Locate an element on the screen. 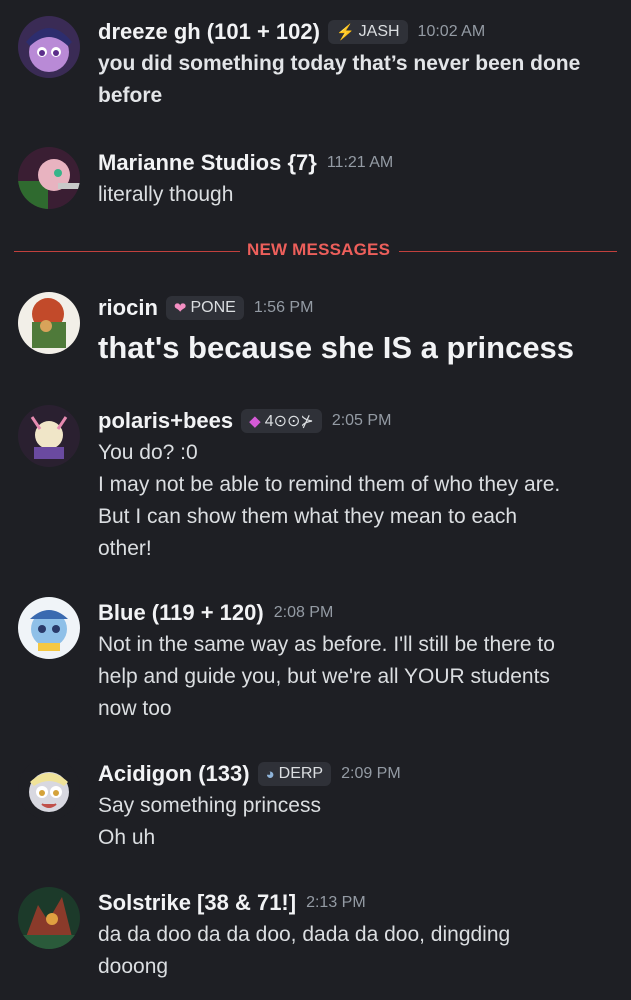  message-line: Oh uh is located at coordinates (127, 837).